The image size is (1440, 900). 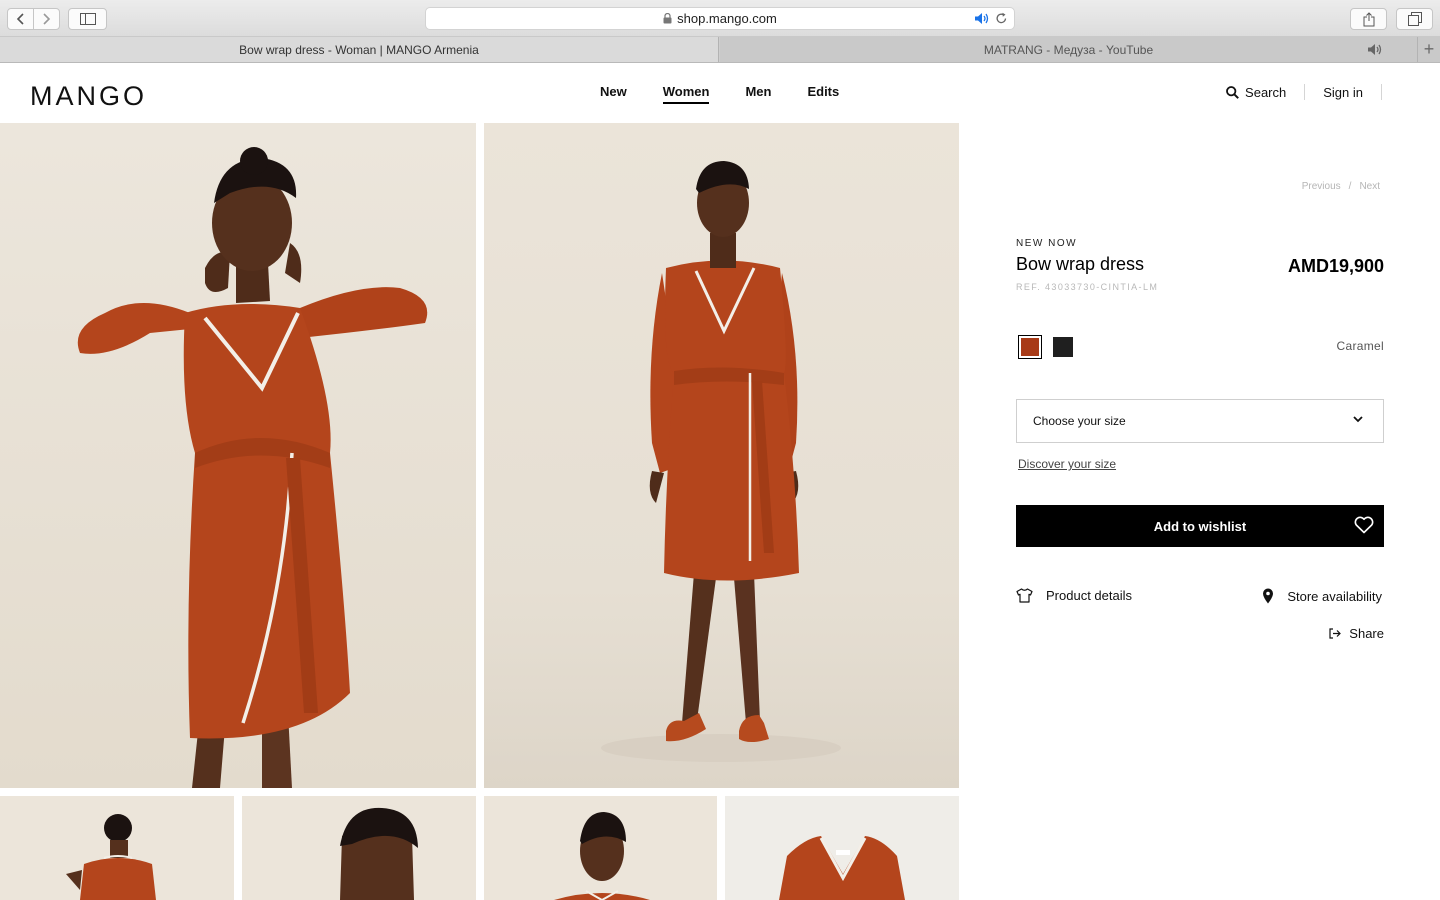 What do you see at coordinates (379, 853) in the screenshot?
I see `model-face-thumbnail` at bounding box center [379, 853].